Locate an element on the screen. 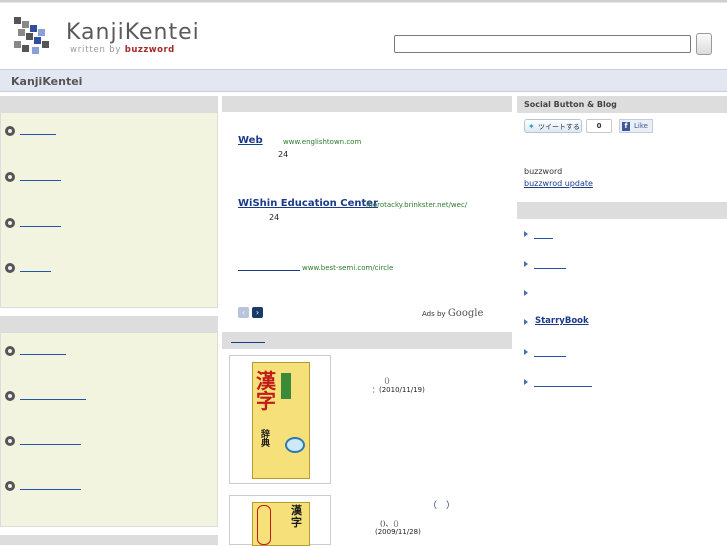  book-info-line2: ：(2010/11/19) is located at coordinates (398, 390).